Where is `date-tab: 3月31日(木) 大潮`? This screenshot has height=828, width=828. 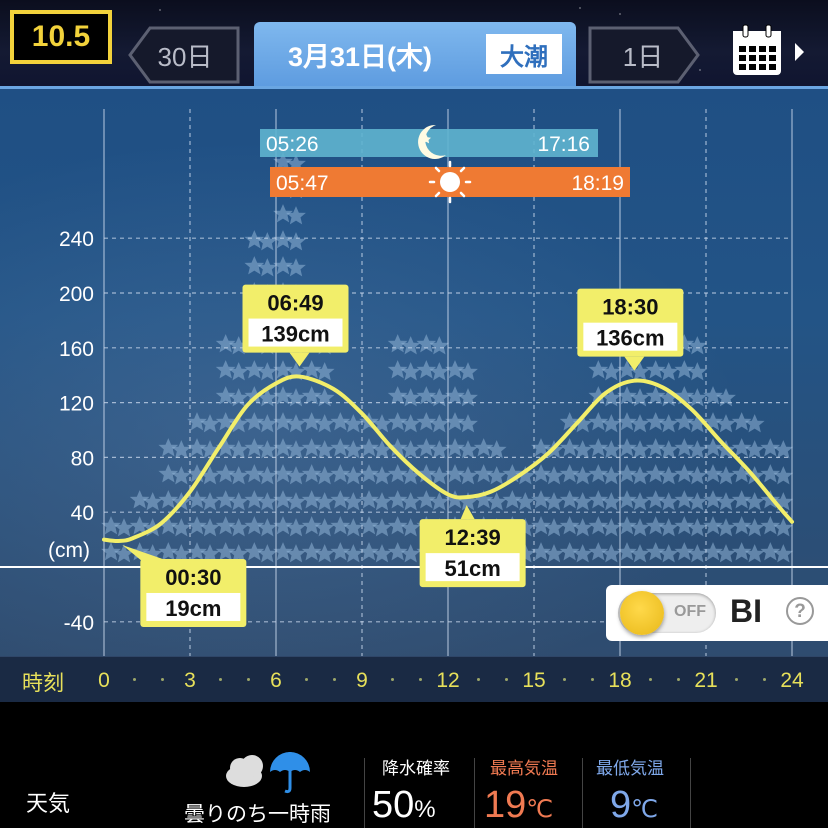 date-tab: 3月31日(木) 大潮 is located at coordinates (415, 54).